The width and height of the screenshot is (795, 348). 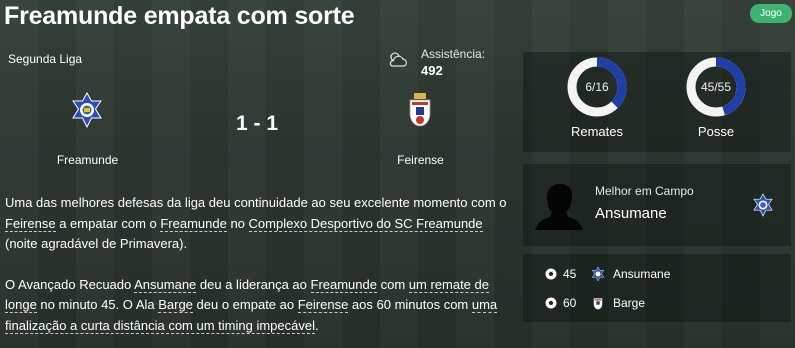 What do you see at coordinates (657, 288) in the screenshot?
I see `goals-panel` at bounding box center [657, 288].